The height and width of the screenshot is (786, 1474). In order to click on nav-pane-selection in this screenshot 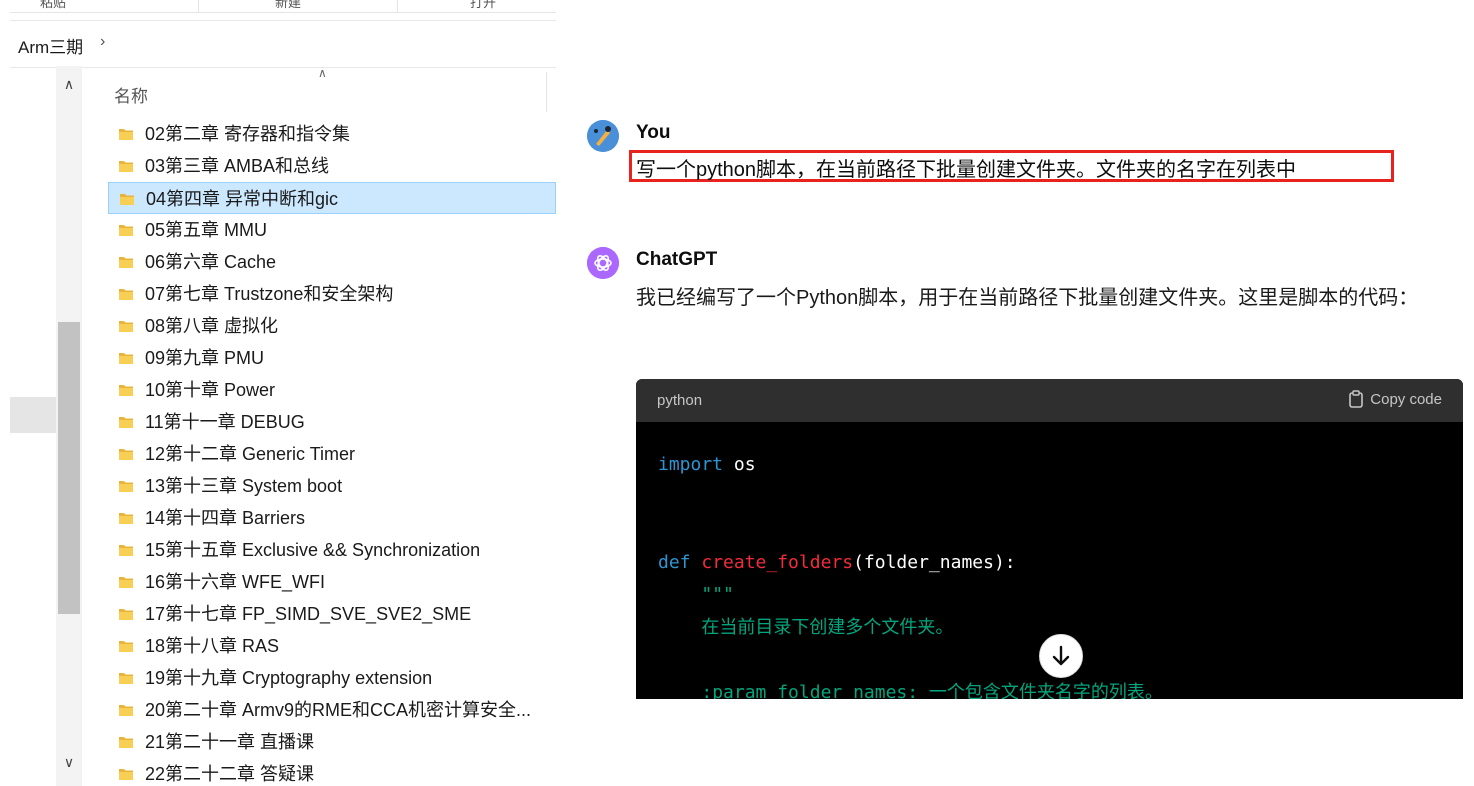, I will do `click(33, 415)`.